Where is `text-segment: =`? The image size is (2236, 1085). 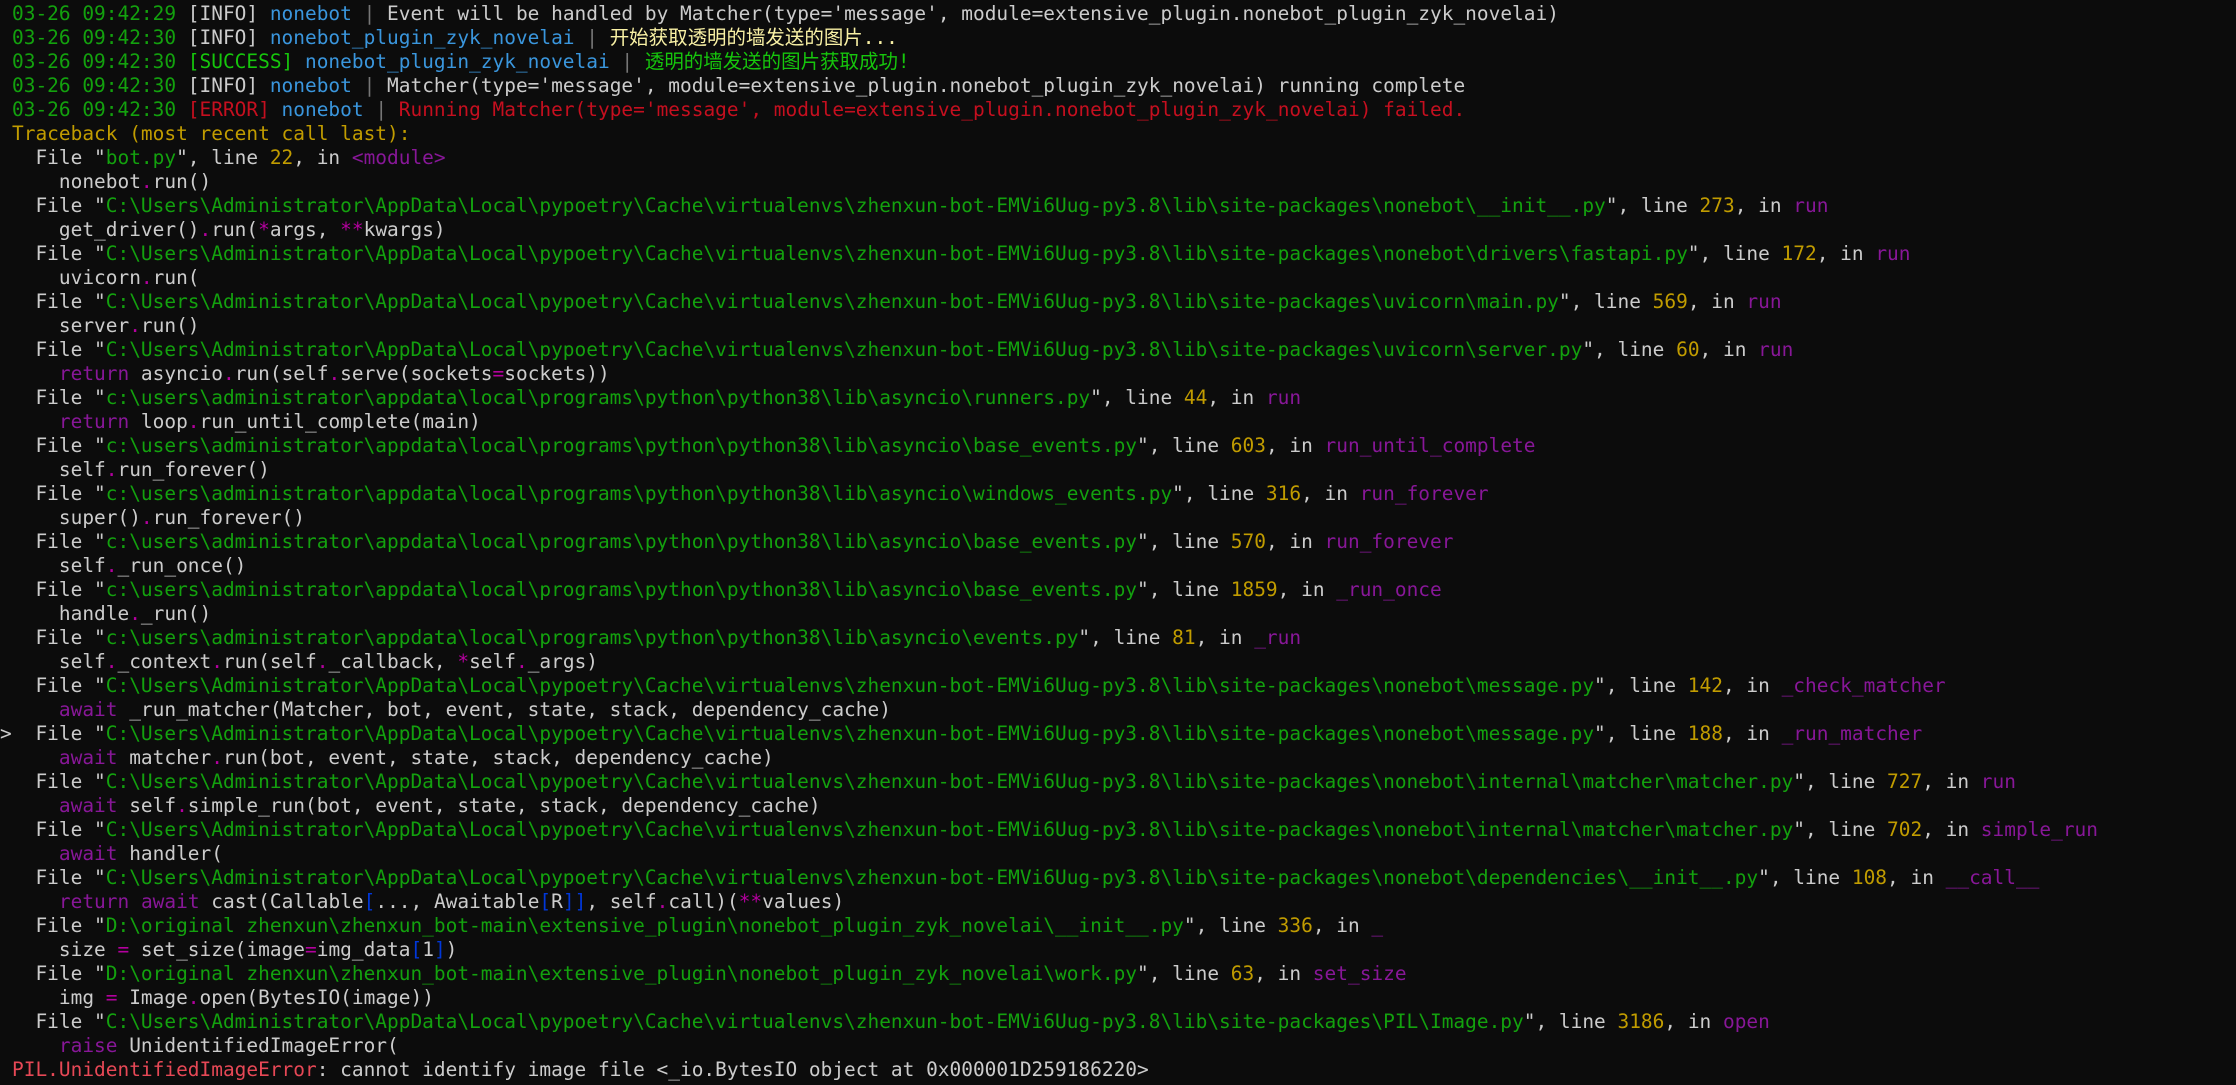
text-segment: = is located at coordinates (498, 373).